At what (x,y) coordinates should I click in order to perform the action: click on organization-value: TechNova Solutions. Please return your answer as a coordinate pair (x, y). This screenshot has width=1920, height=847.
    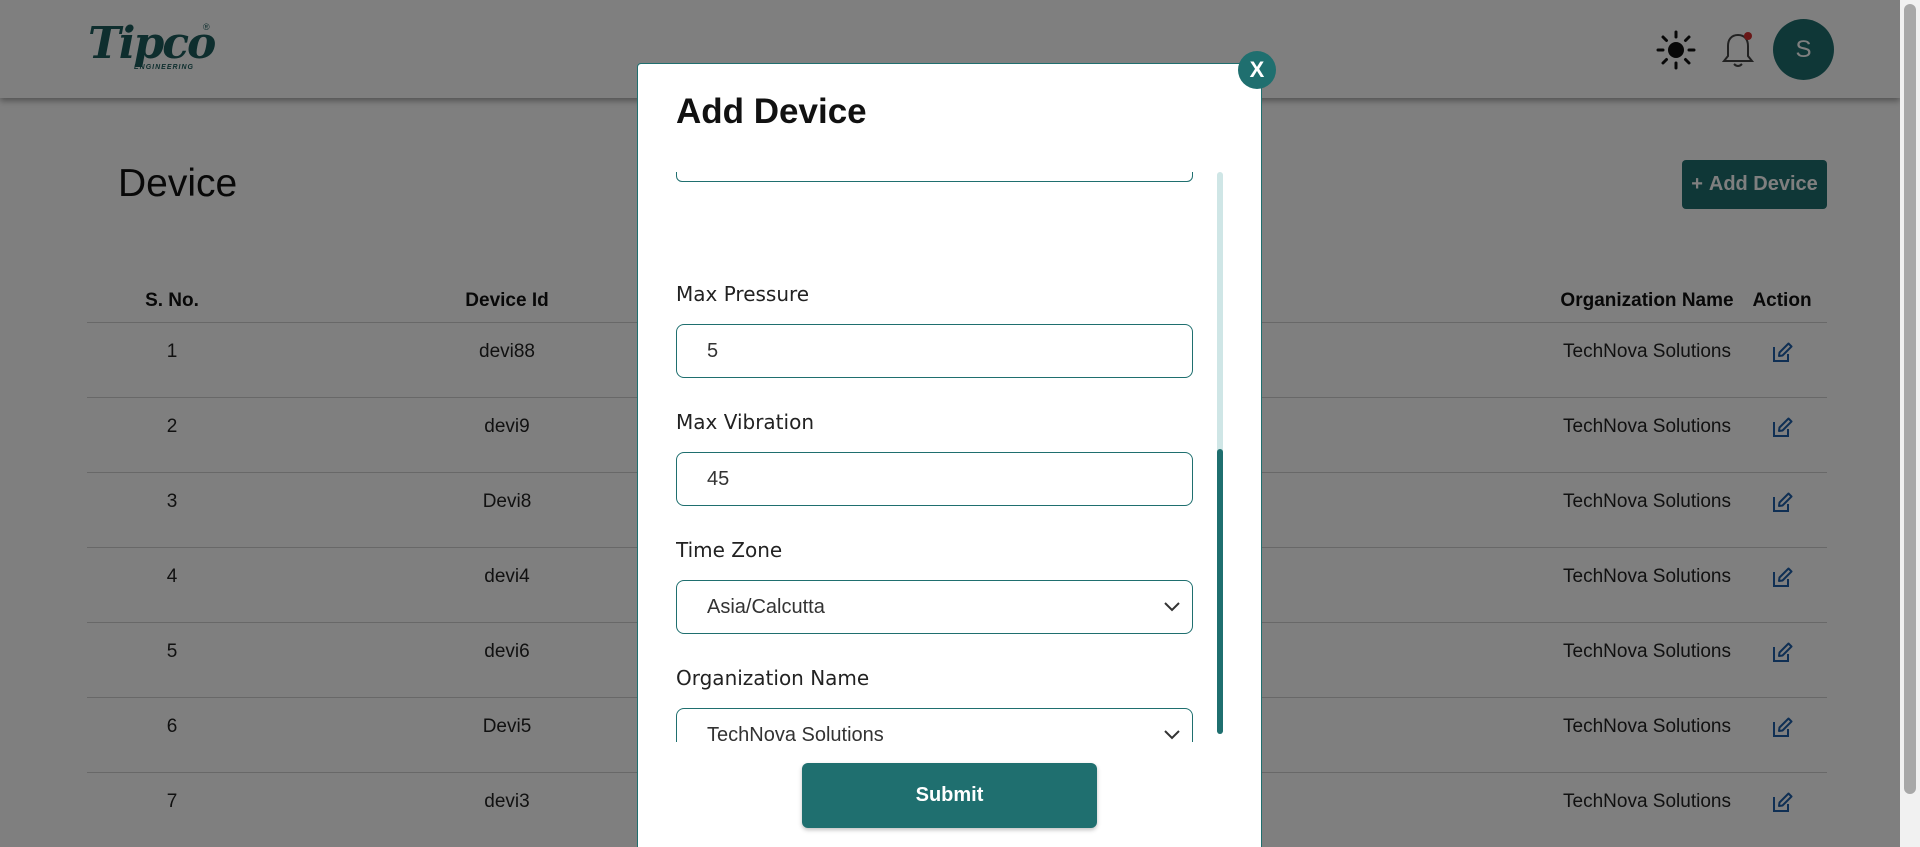
    Looking at the image, I should click on (795, 733).